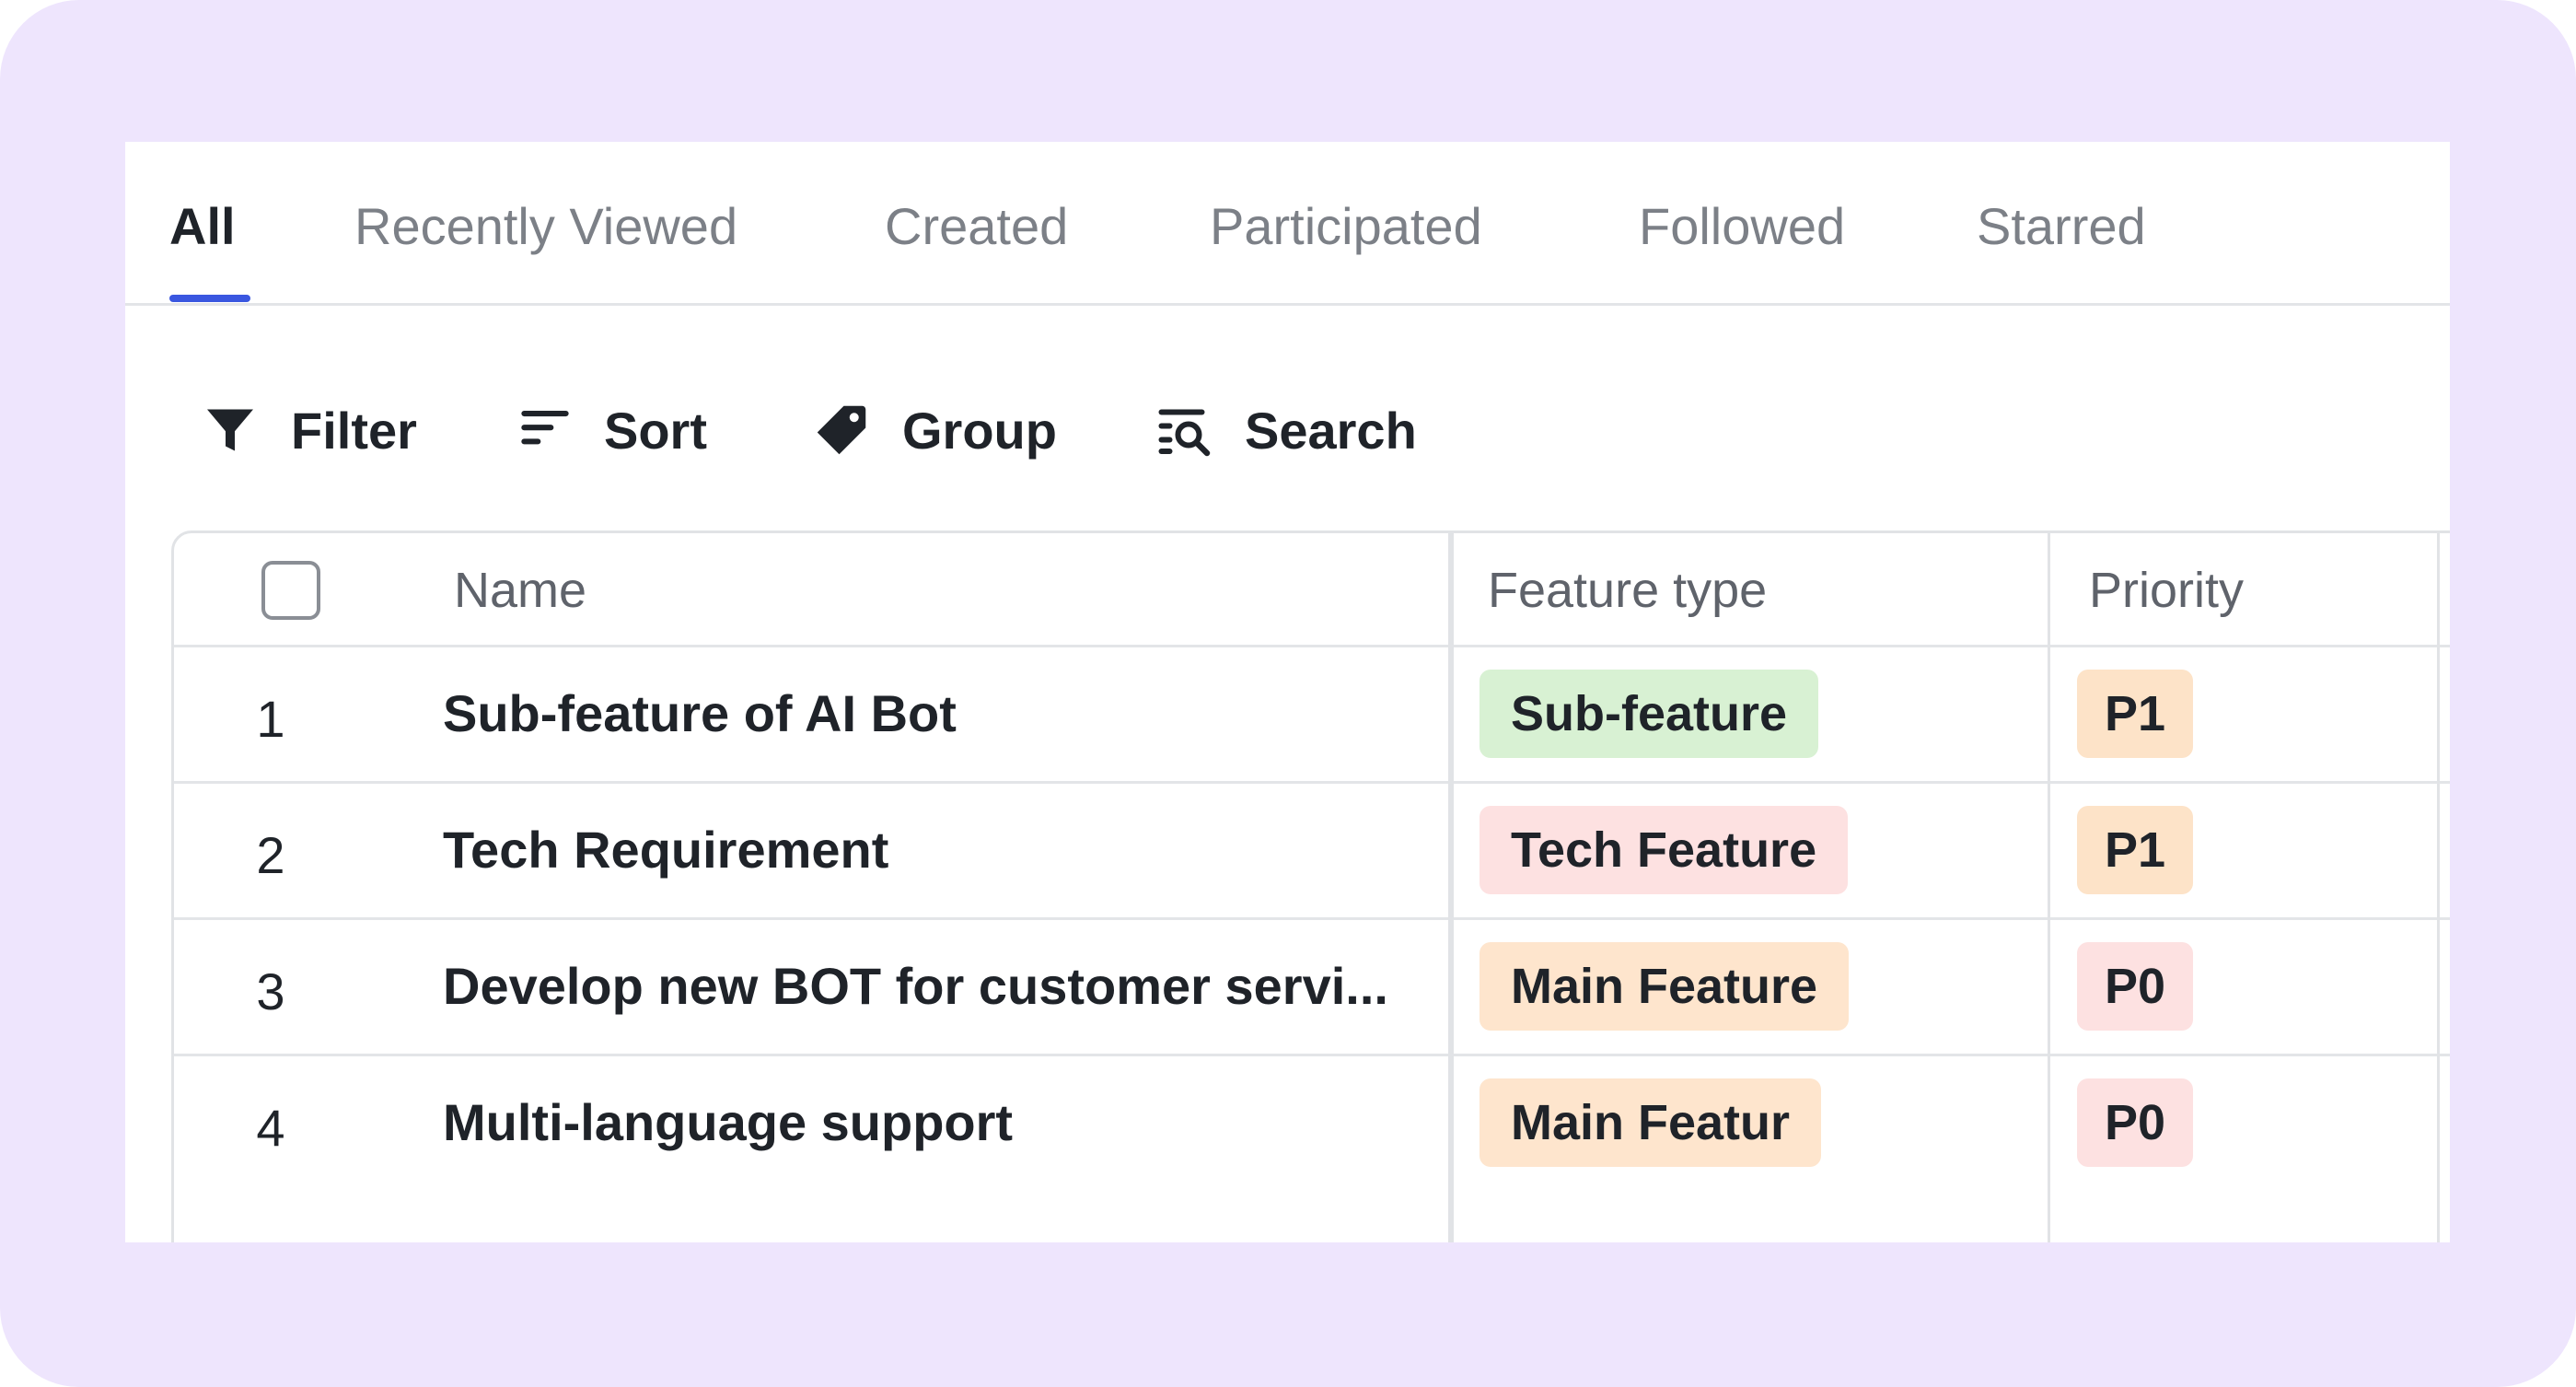  I want to click on row-number: 3, so click(270, 991).